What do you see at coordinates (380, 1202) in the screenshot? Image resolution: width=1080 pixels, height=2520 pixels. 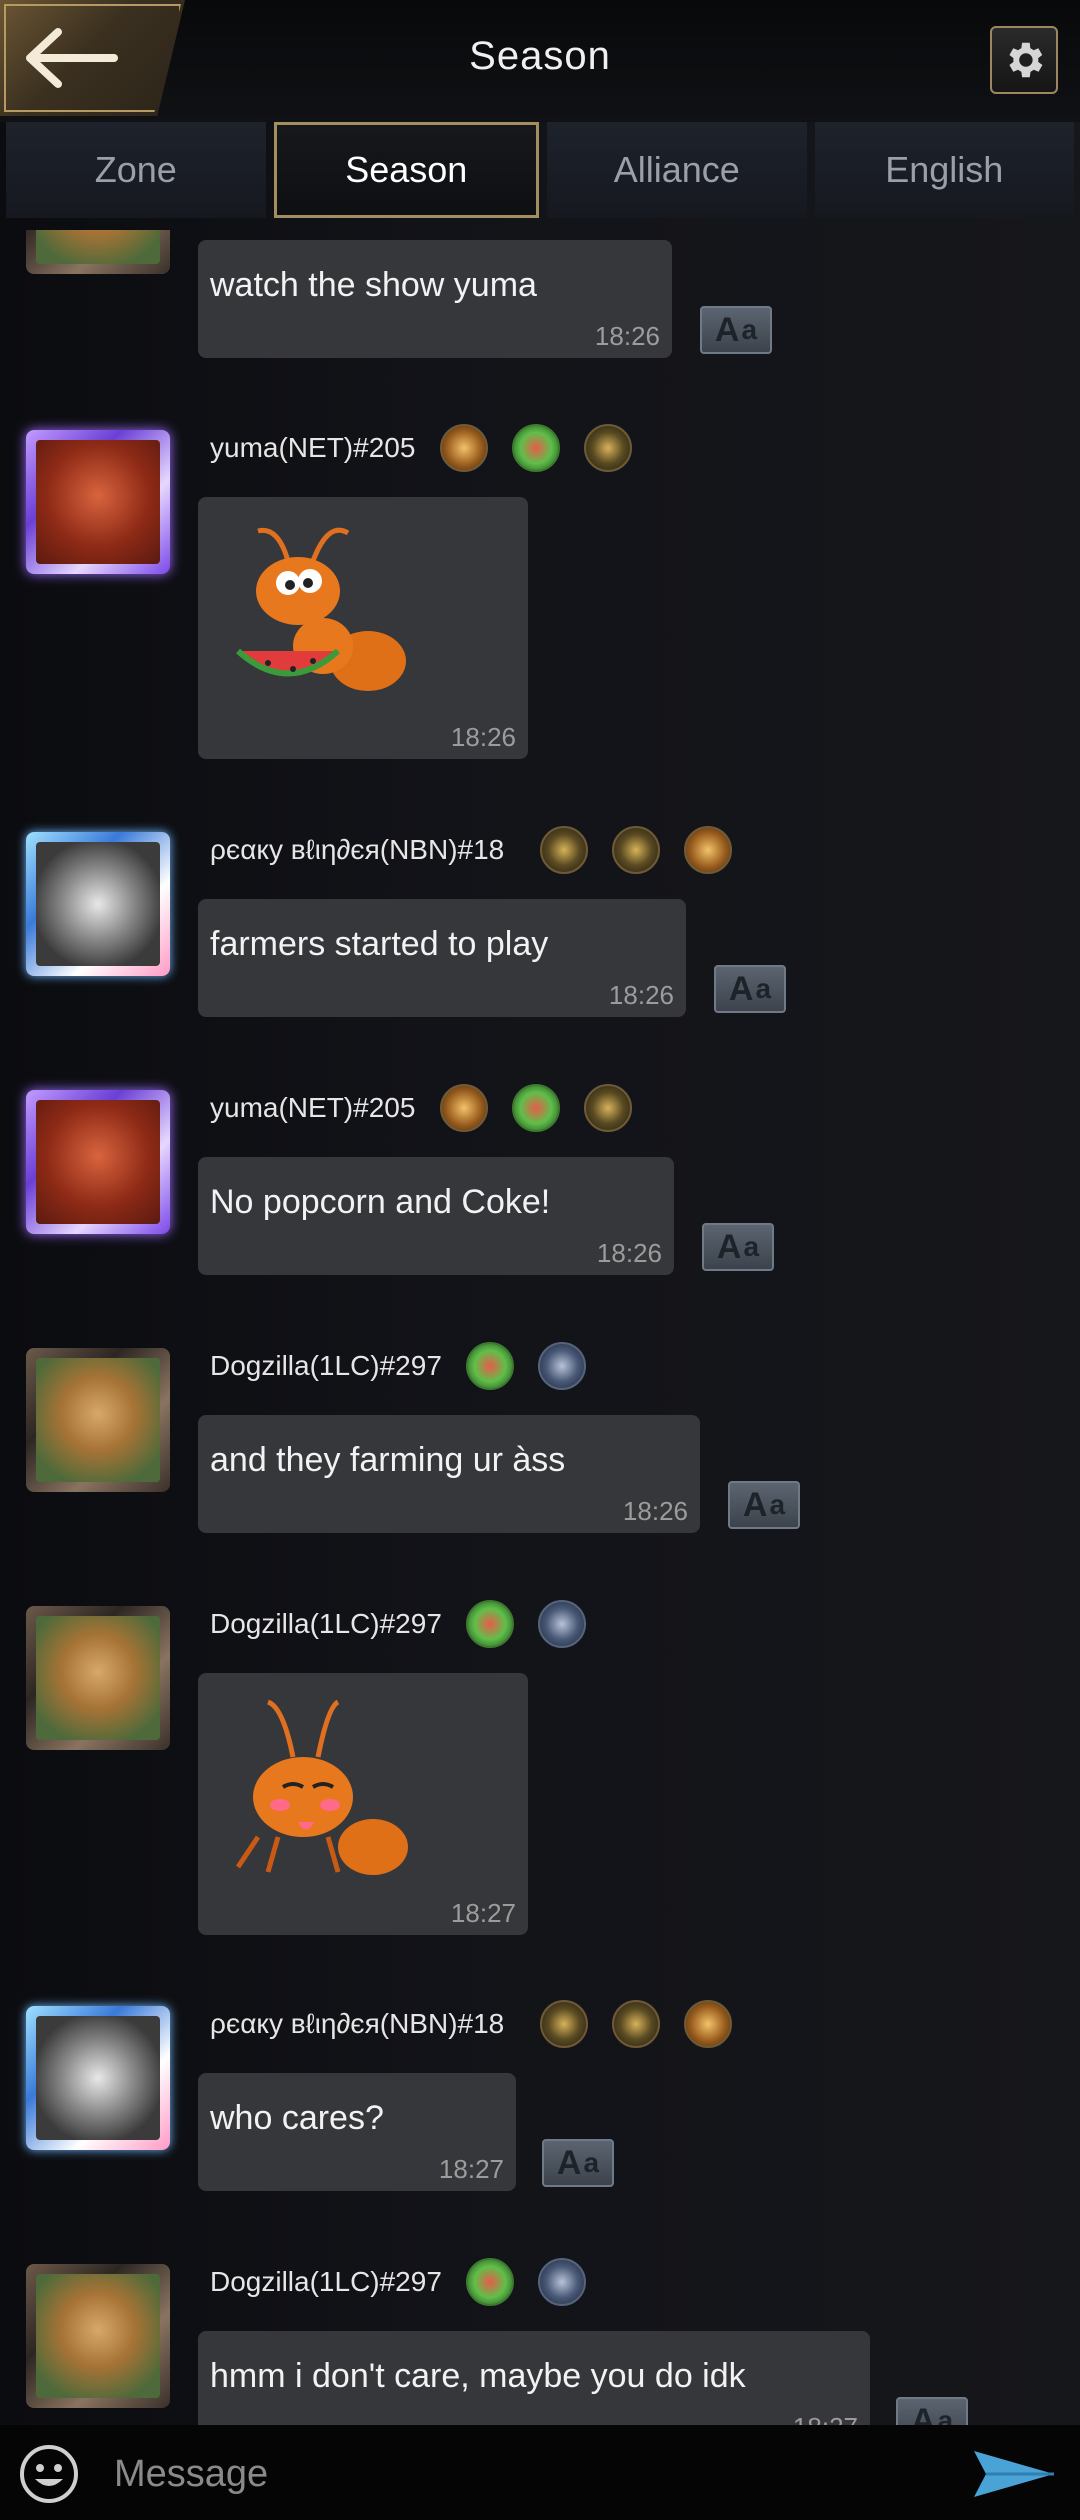 I see `message-text: No popcorn and Coke!` at bounding box center [380, 1202].